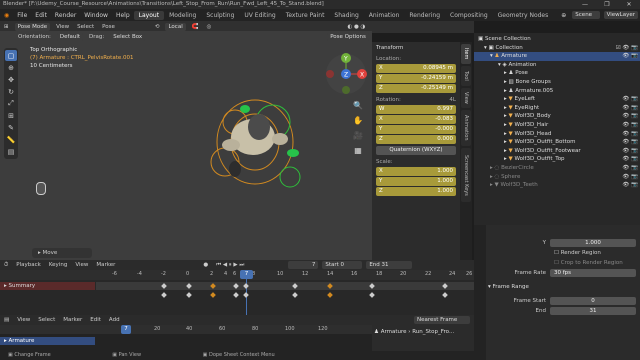 The image size is (640, 360). What do you see at coordinates (557, 134) in the screenshot?
I see `outliner-row: ▸ ▼ Wolf3D_Head 👁 📷` at bounding box center [557, 134].